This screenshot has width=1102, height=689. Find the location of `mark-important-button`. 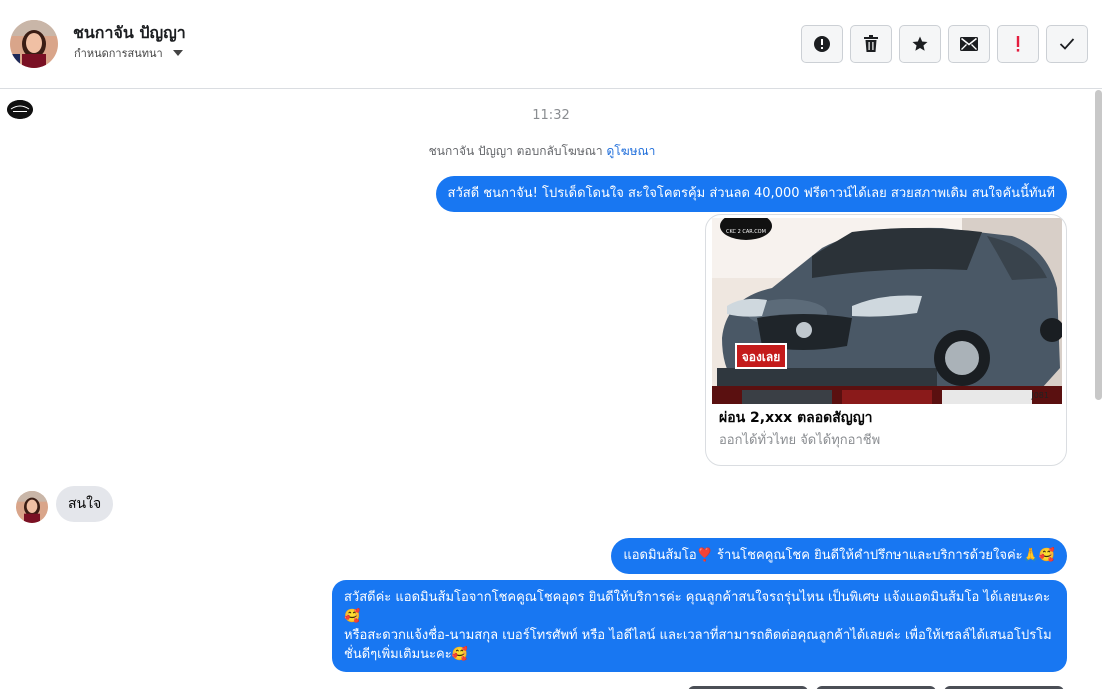

mark-important-button is located at coordinates (1018, 44).